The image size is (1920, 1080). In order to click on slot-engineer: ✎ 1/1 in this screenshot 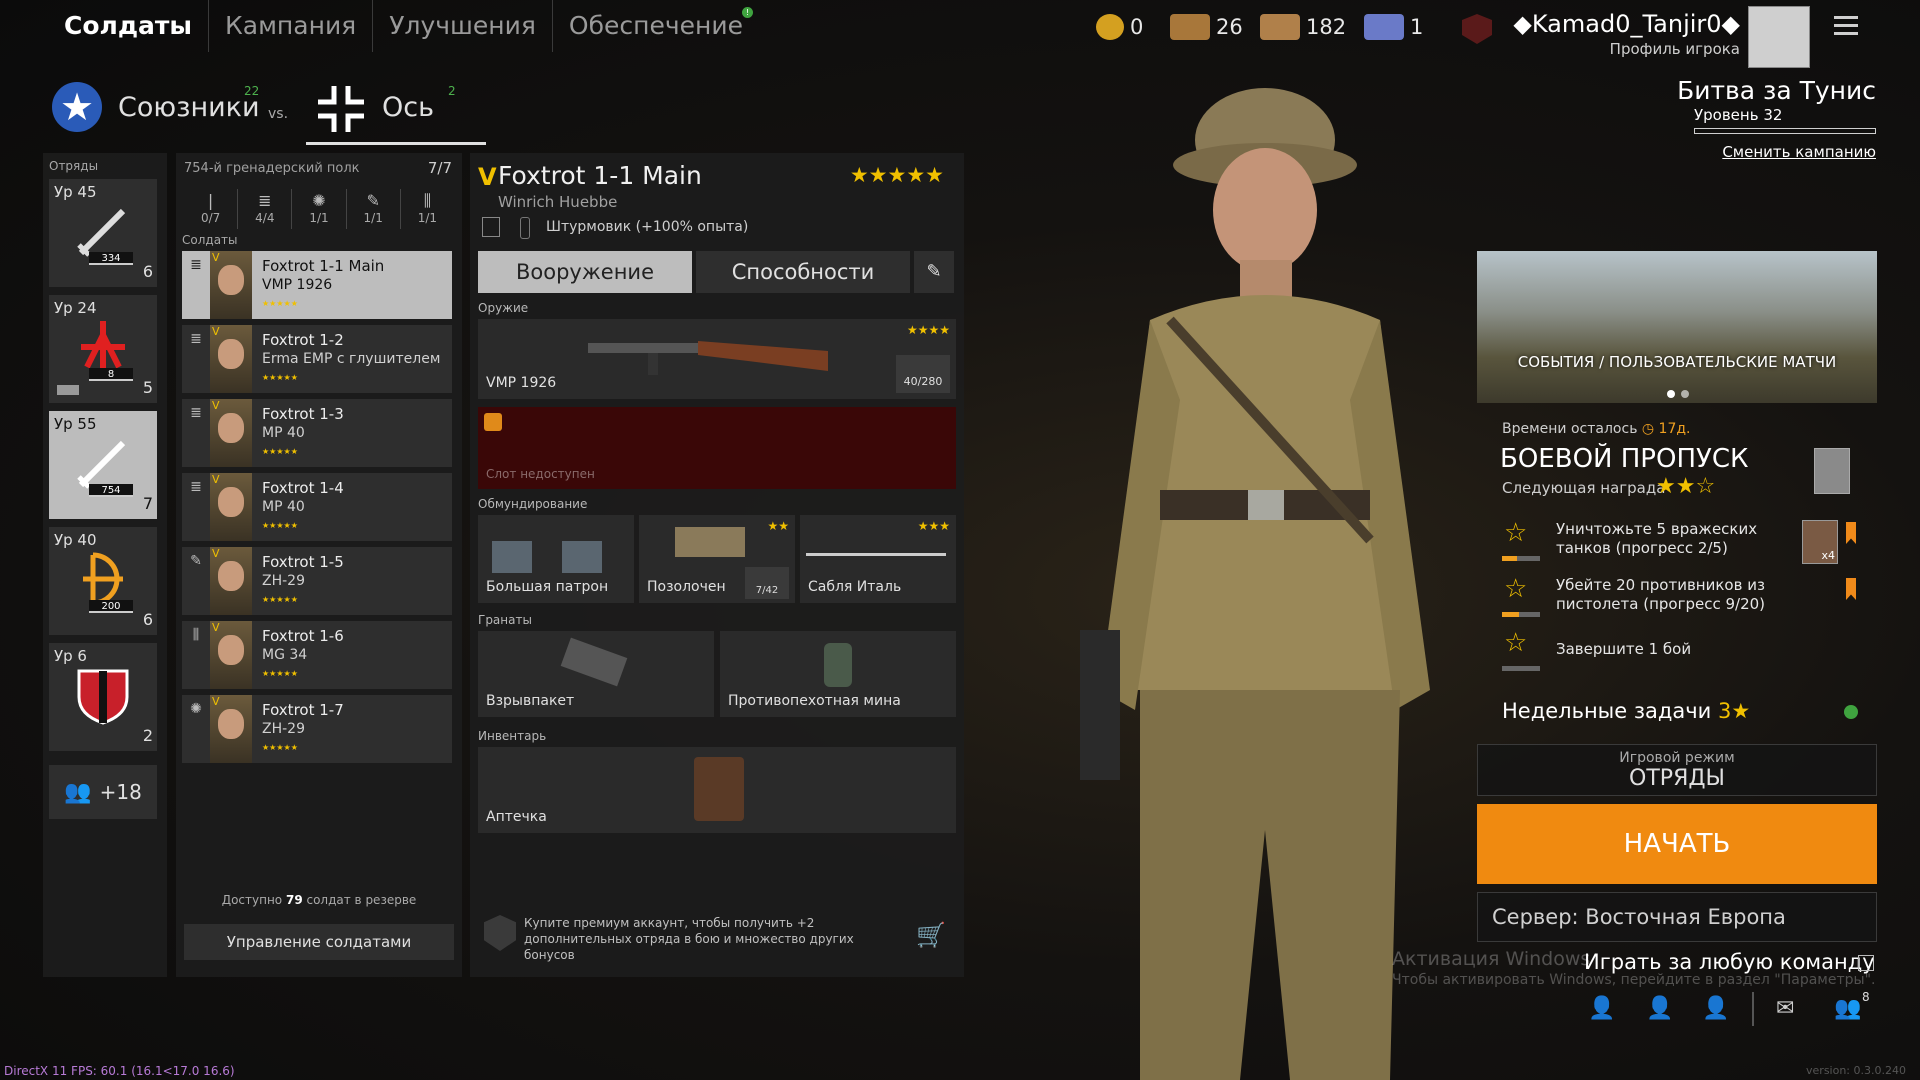, I will do `click(374, 209)`.